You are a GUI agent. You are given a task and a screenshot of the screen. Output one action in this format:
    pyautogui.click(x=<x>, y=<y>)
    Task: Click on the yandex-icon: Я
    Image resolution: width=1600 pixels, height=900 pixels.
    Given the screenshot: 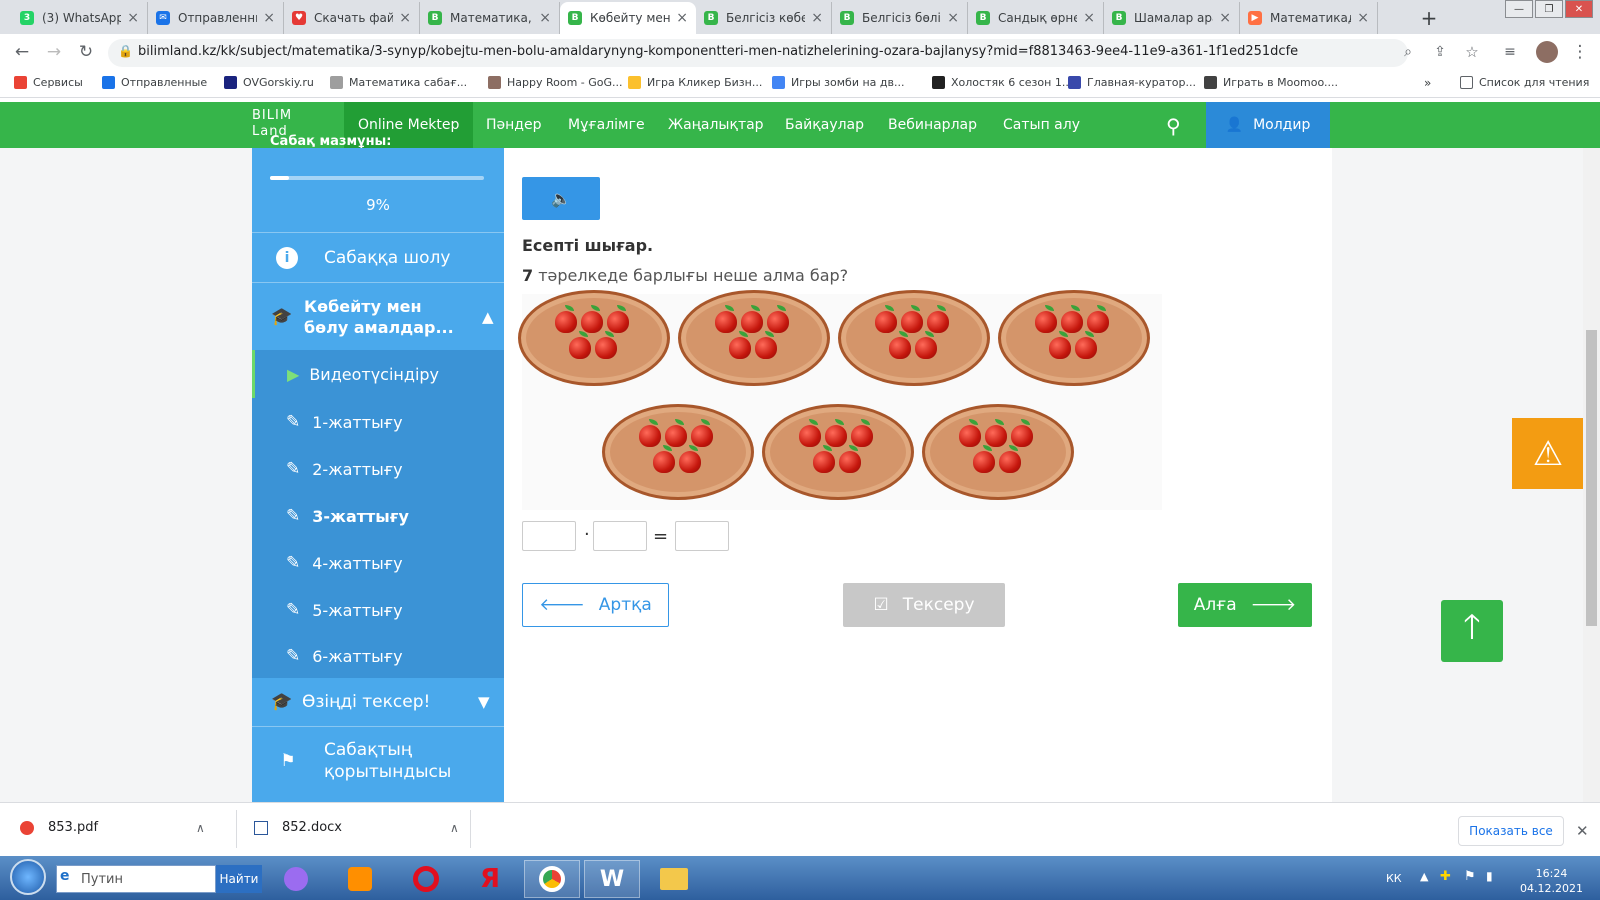 What is the action you would take?
    pyautogui.click(x=490, y=879)
    